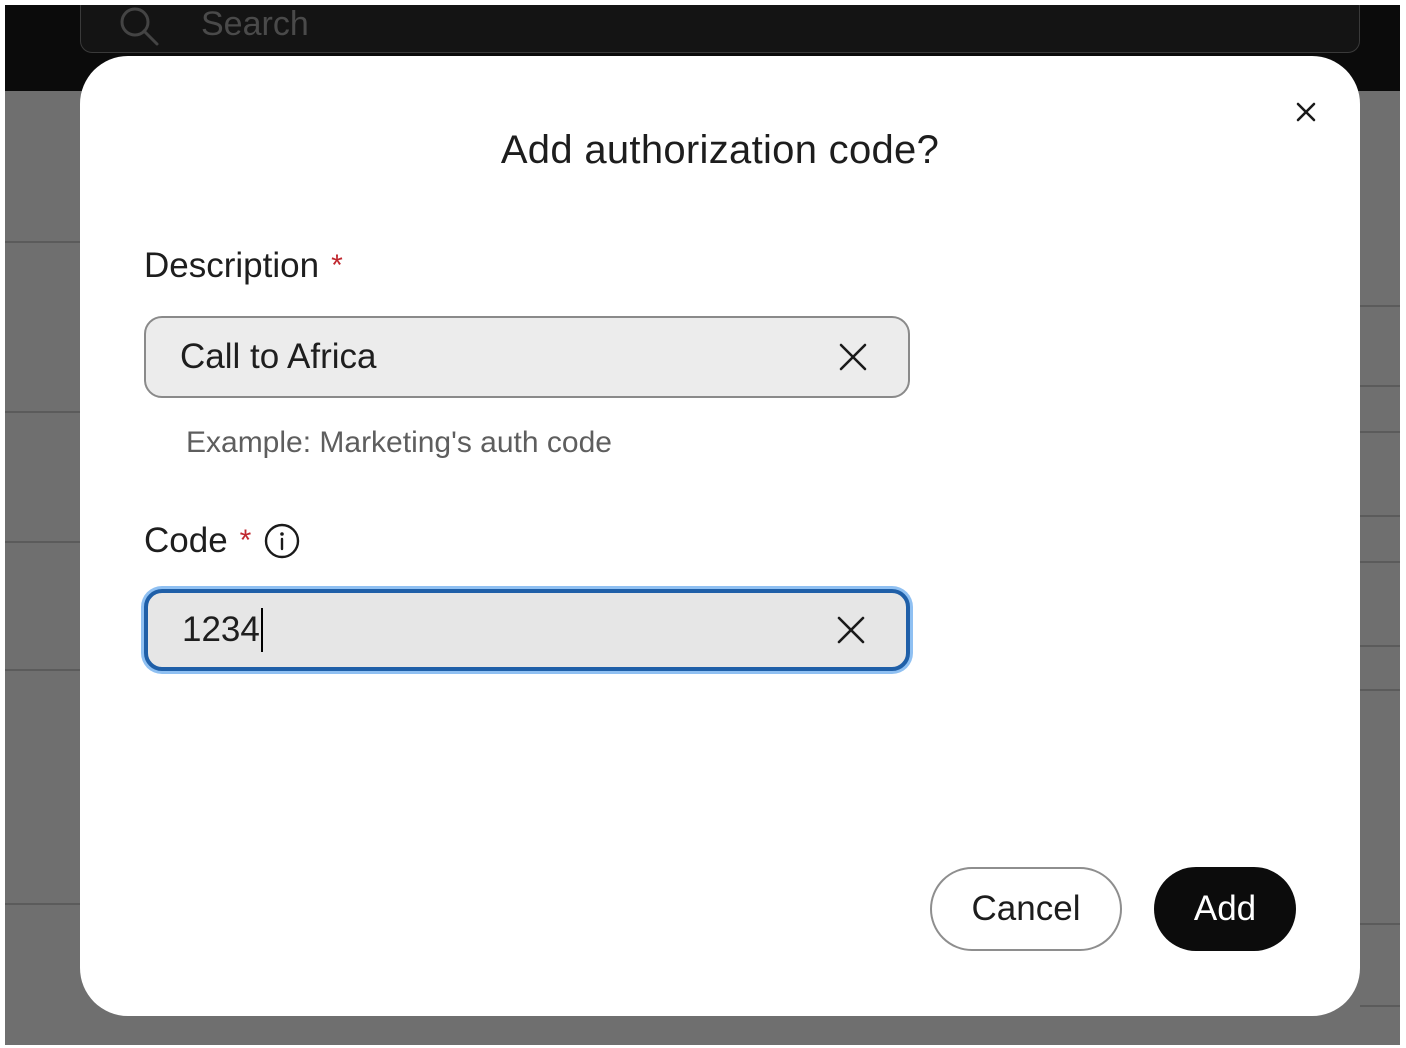 The height and width of the screenshot is (1048, 1406). I want to click on code-input-value-wrap: 1234, so click(222, 630).